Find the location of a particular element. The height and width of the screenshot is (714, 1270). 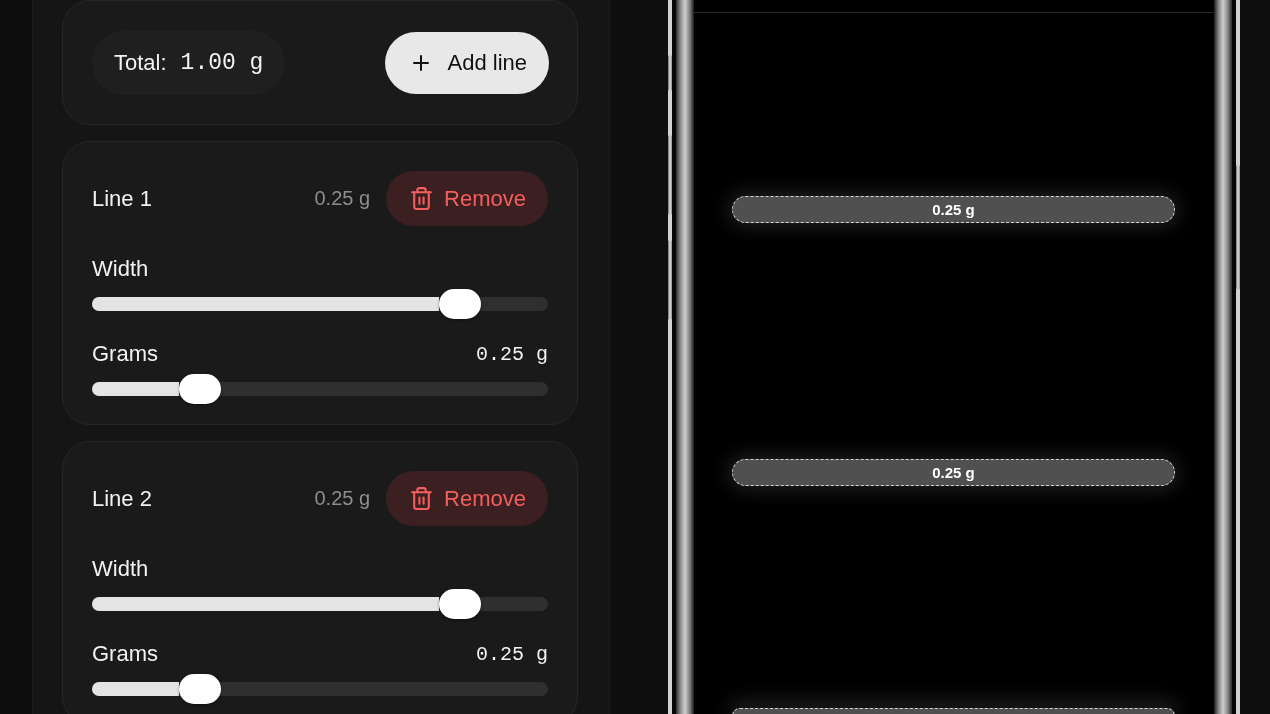

line-title: Line 1 is located at coordinates (122, 198).